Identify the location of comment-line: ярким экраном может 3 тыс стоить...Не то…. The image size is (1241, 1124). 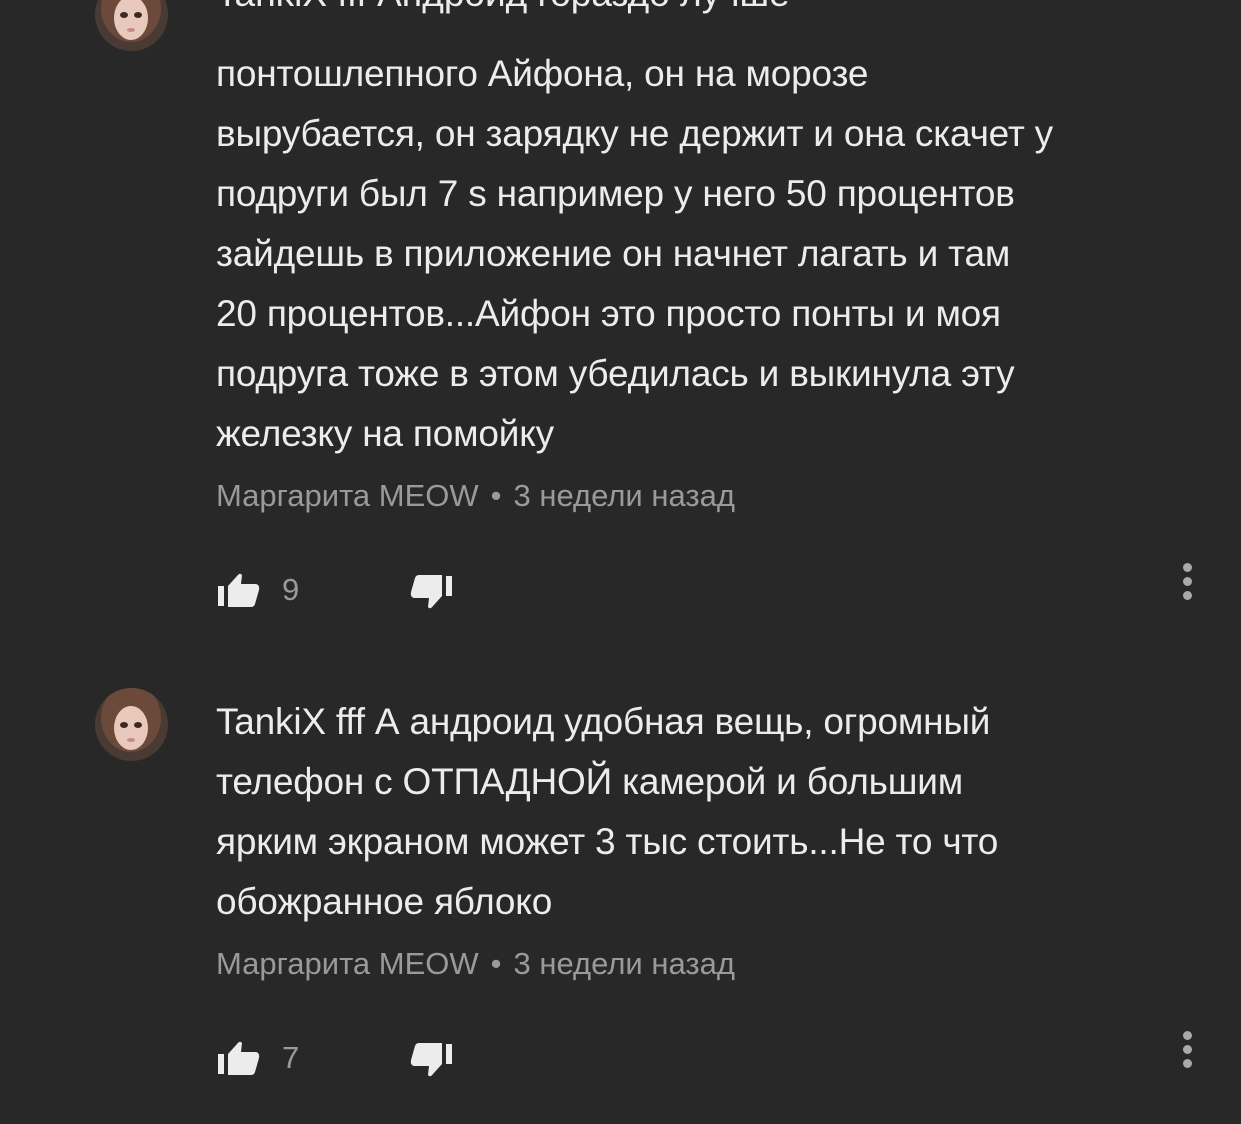
(607, 841).